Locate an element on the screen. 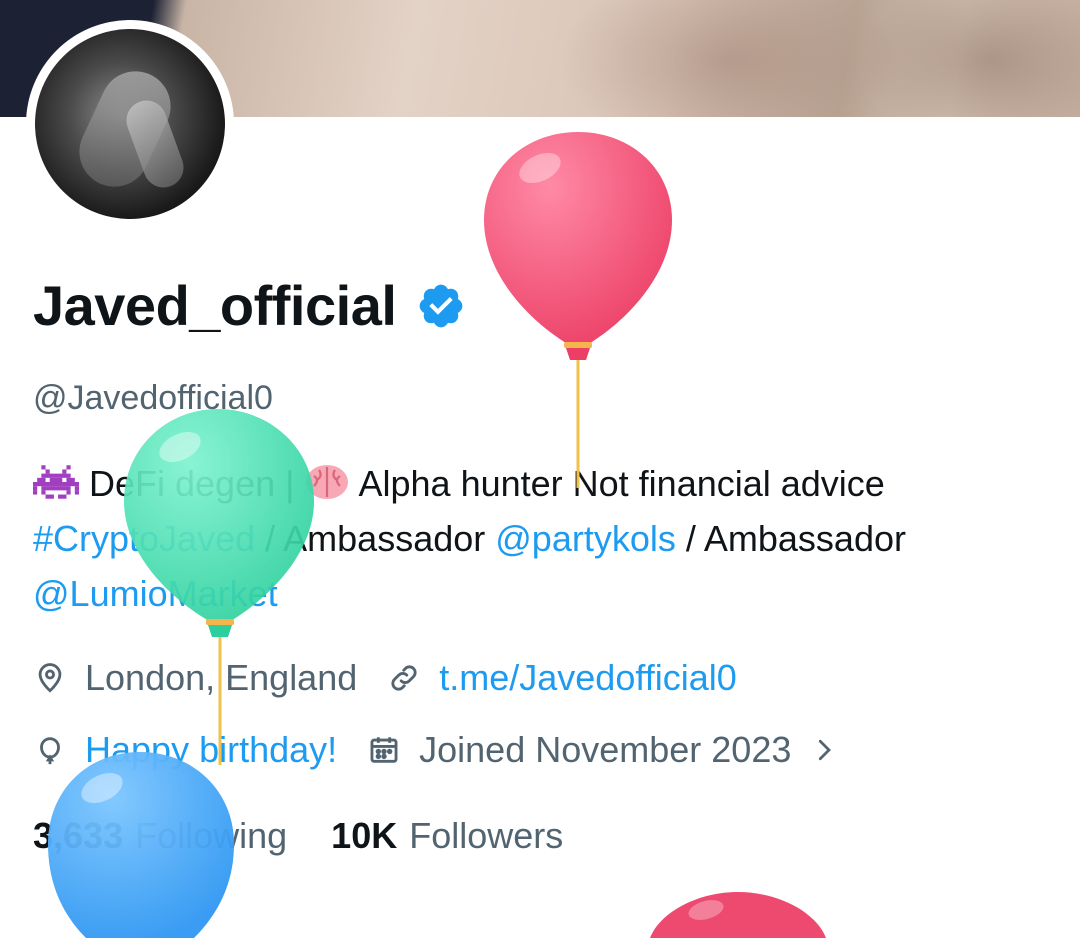 This screenshot has width=1080, height=938. balloon-icon is located at coordinates (50, 751).